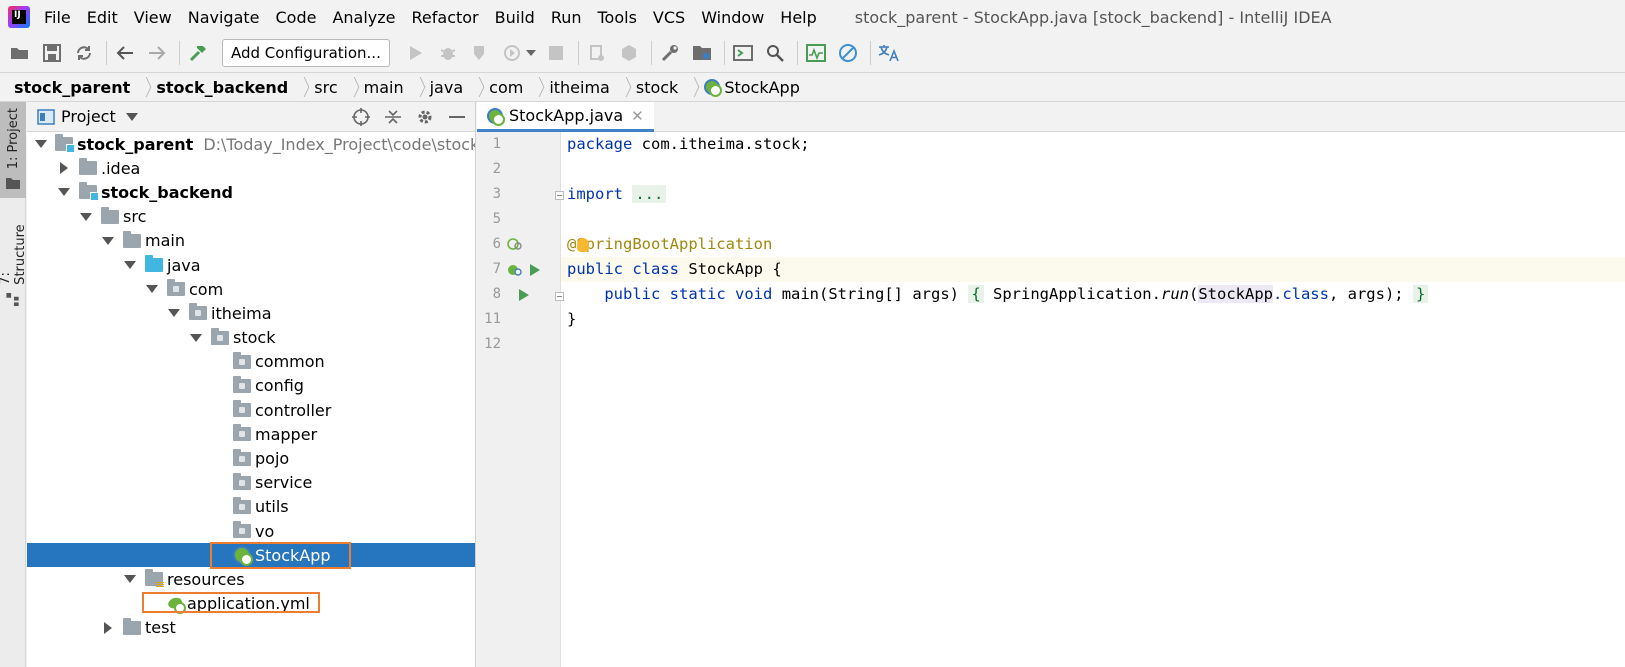 Image resolution: width=1625 pixels, height=667 pixels. Describe the element at coordinates (579, 87) in the screenshot. I see `breadcrumb-item: itheima` at that location.